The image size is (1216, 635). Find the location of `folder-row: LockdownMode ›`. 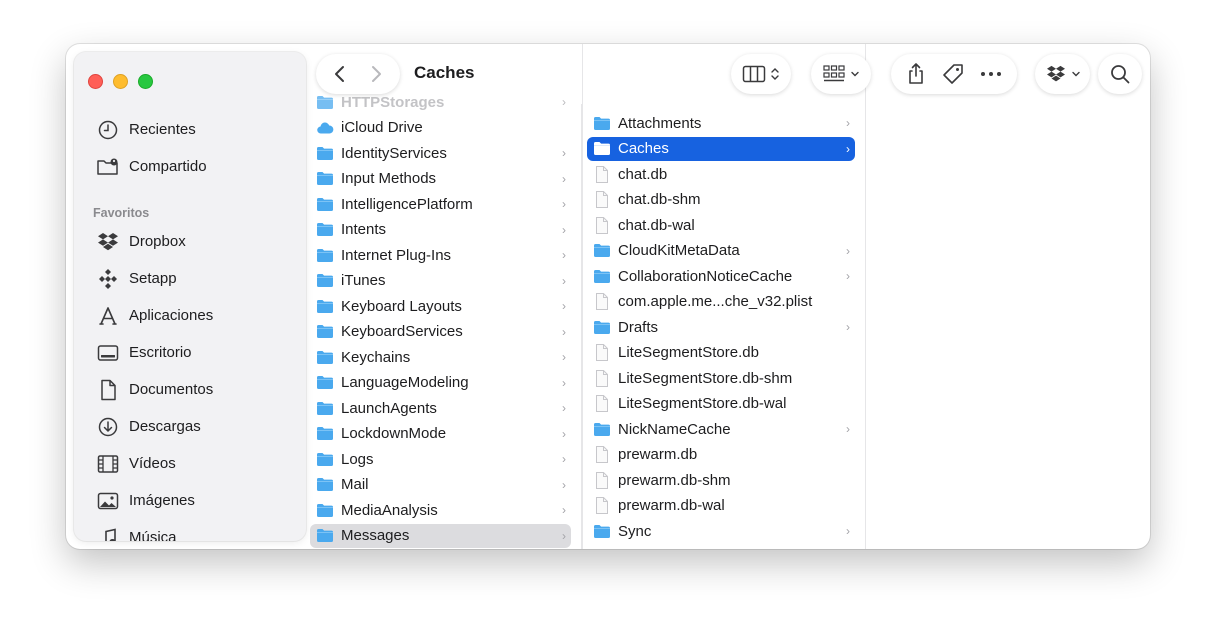

folder-row: LockdownMode › is located at coordinates (440, 434).